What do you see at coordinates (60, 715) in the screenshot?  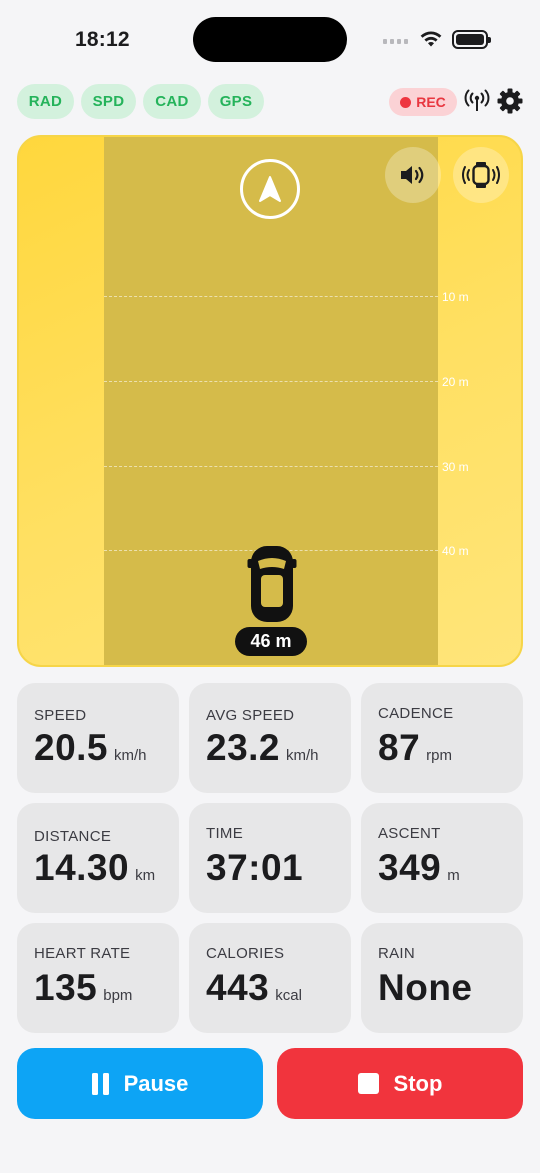 I see `metric-label: SPEED` at bounding box center [60, 715].